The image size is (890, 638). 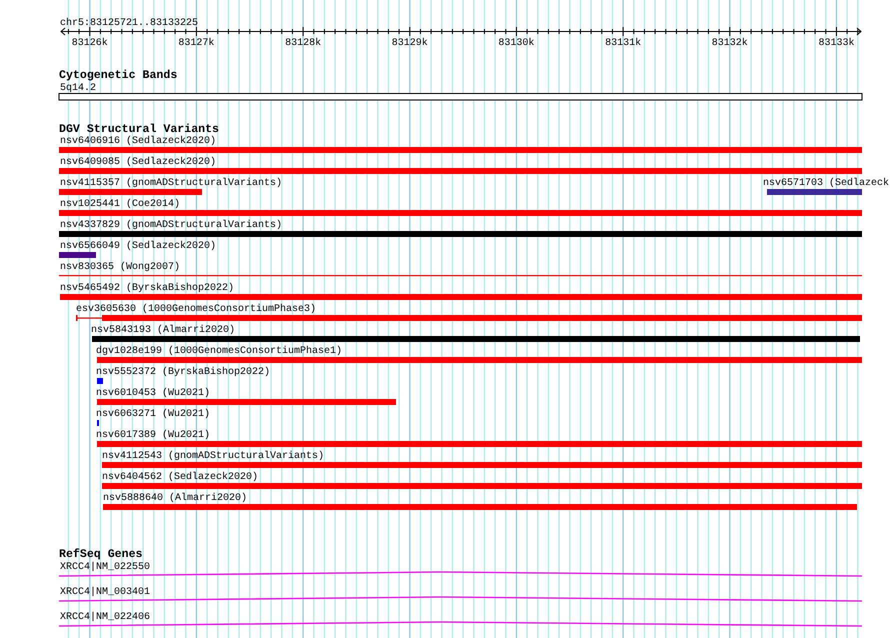 What do you see at coordinates (469, 318) in the screenshot?
I see `variant-bar` at bounding box center [469, 318].